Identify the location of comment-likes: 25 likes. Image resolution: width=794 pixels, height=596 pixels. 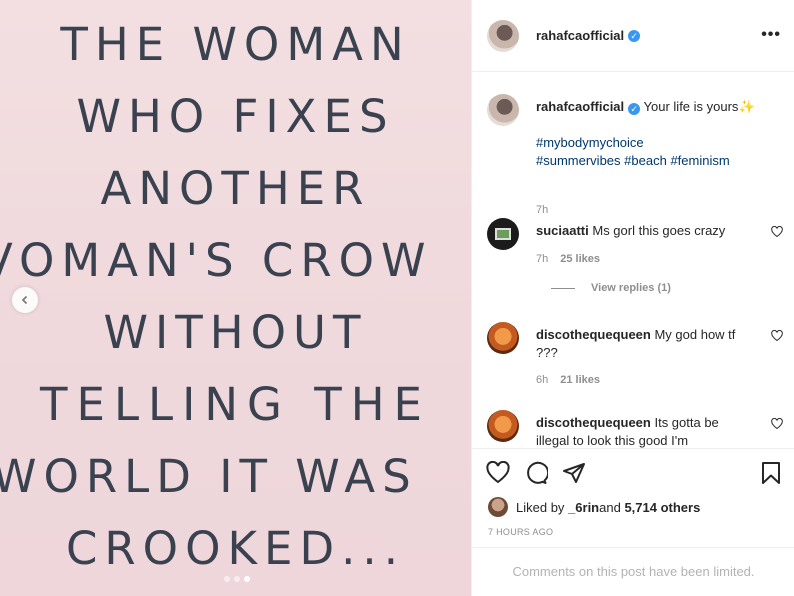
(580, 259).